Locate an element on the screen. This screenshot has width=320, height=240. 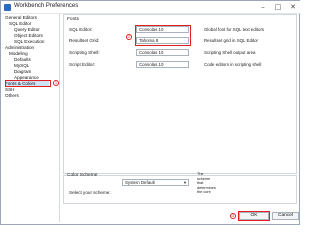
chevron-down-icon: ▼ is located at coordinates (185, 182).